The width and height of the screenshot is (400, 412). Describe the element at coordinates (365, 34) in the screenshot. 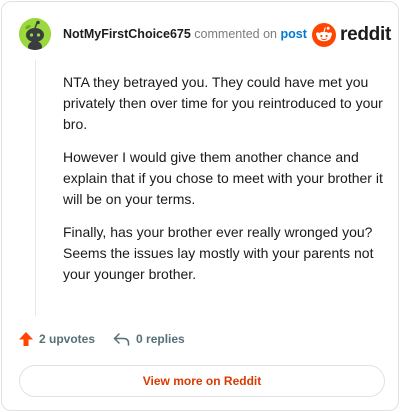

I see `reddit-wordmark: reddit` at that location.